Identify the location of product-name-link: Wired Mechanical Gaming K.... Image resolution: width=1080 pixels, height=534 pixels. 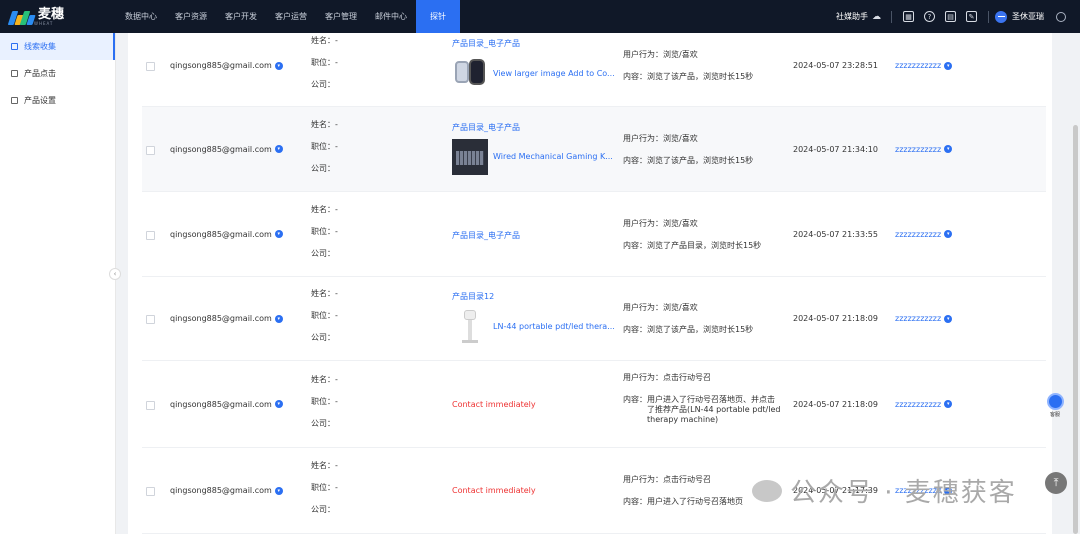
(553, 156).